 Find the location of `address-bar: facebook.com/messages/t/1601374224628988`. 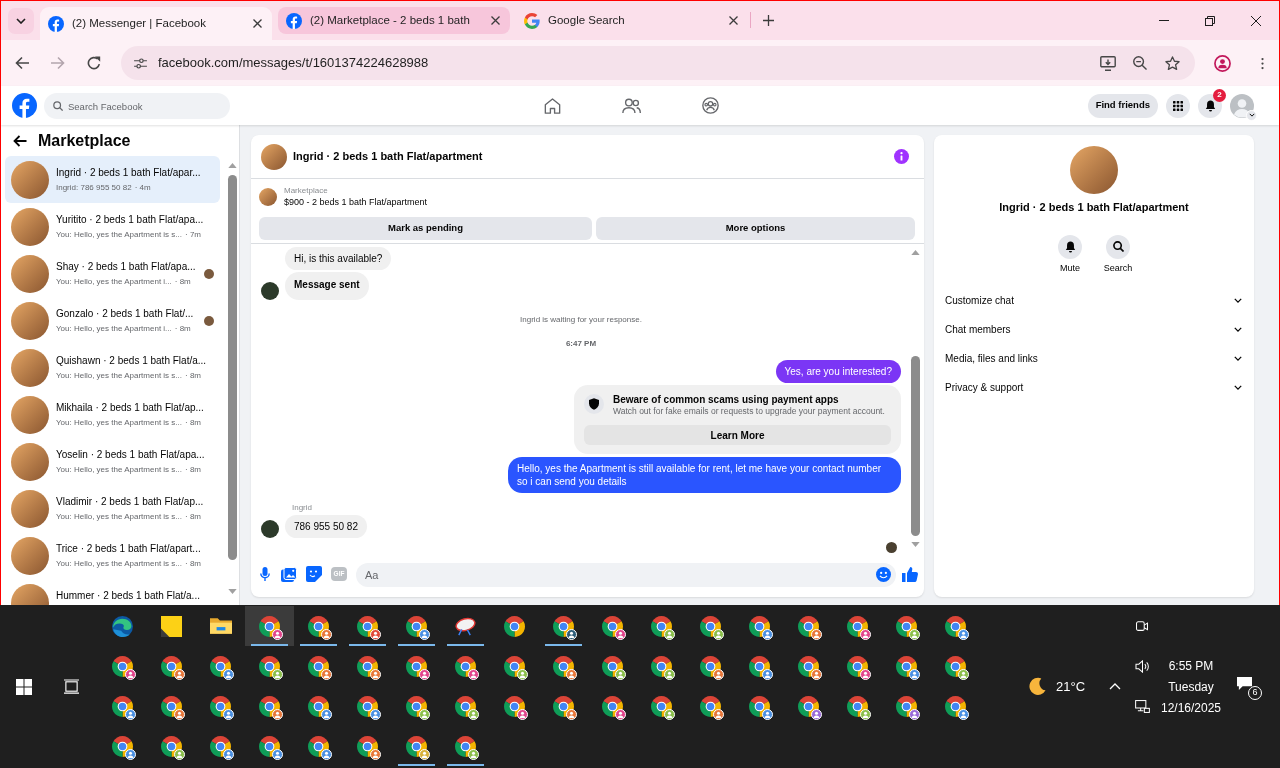

address-bar: facebook.com/messages/t/1601374224628988 is located at coordinates (658, 63).